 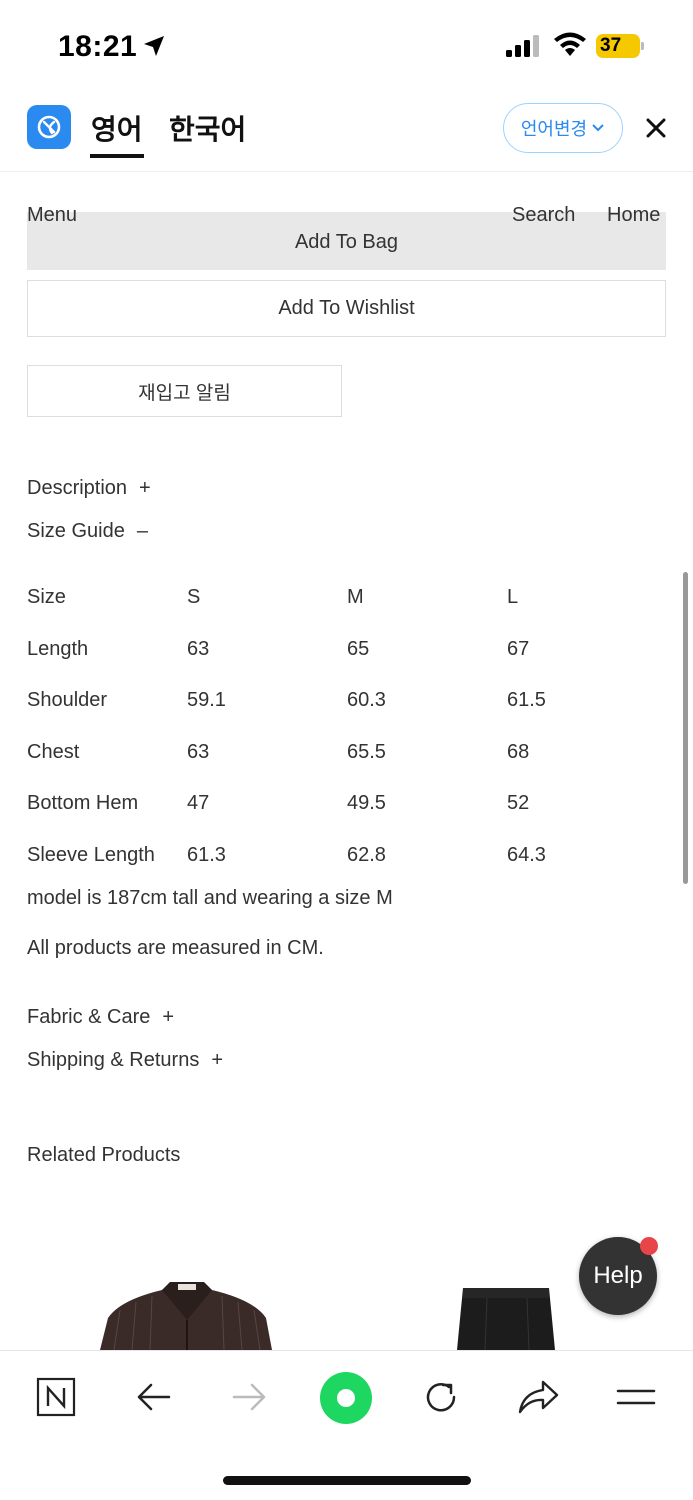 What do you see at coordinates (598, 128) in the screenshot?
I see `chevron-down-icon` at bounding box center [598, 128].